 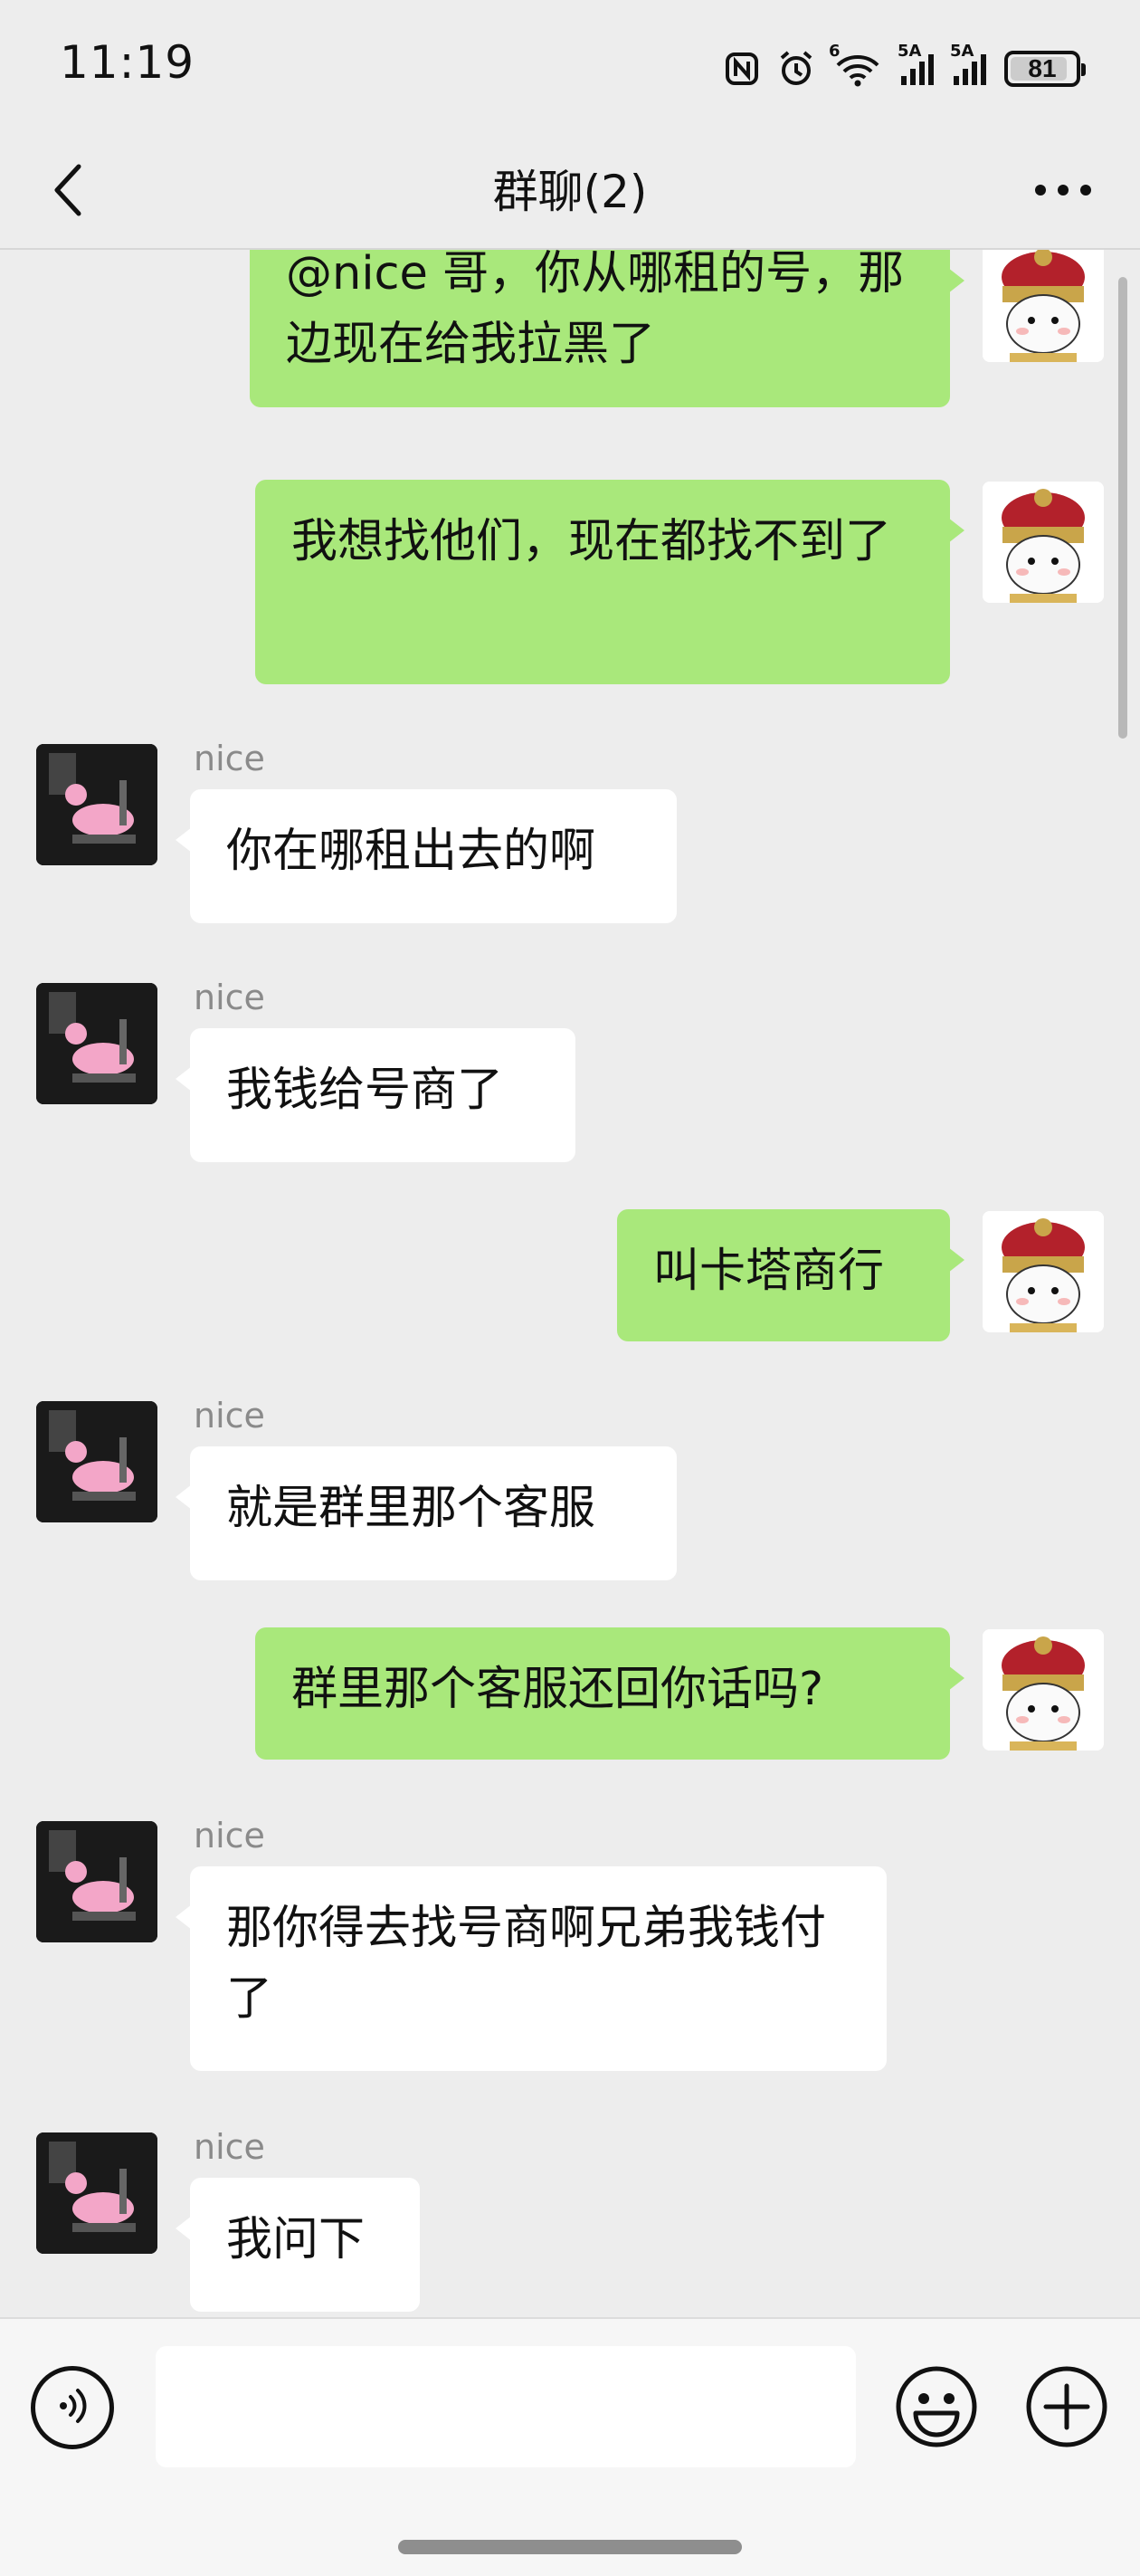 I want to click on nav-bar: 群聊(2), so click(x=570, y=193).